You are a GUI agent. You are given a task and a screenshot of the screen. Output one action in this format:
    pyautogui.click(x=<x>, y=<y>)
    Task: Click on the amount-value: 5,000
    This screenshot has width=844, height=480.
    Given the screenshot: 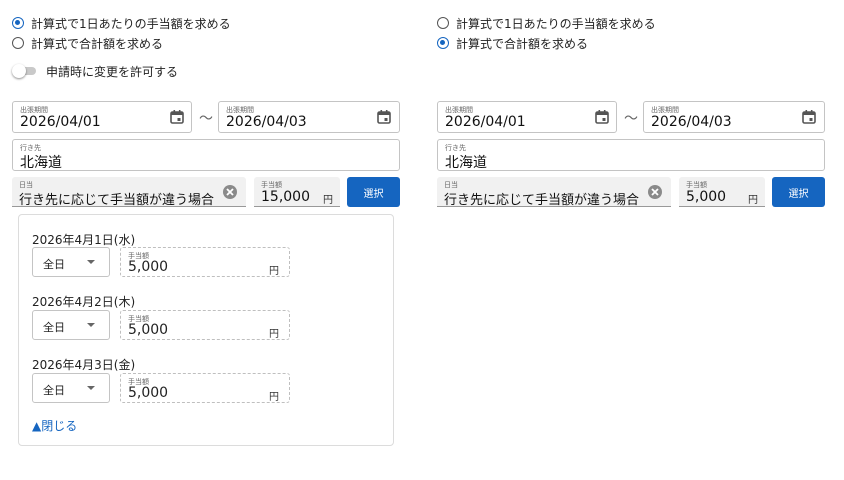 What is the action you would take?
    pyautogui.click(x=706, y=197)
    